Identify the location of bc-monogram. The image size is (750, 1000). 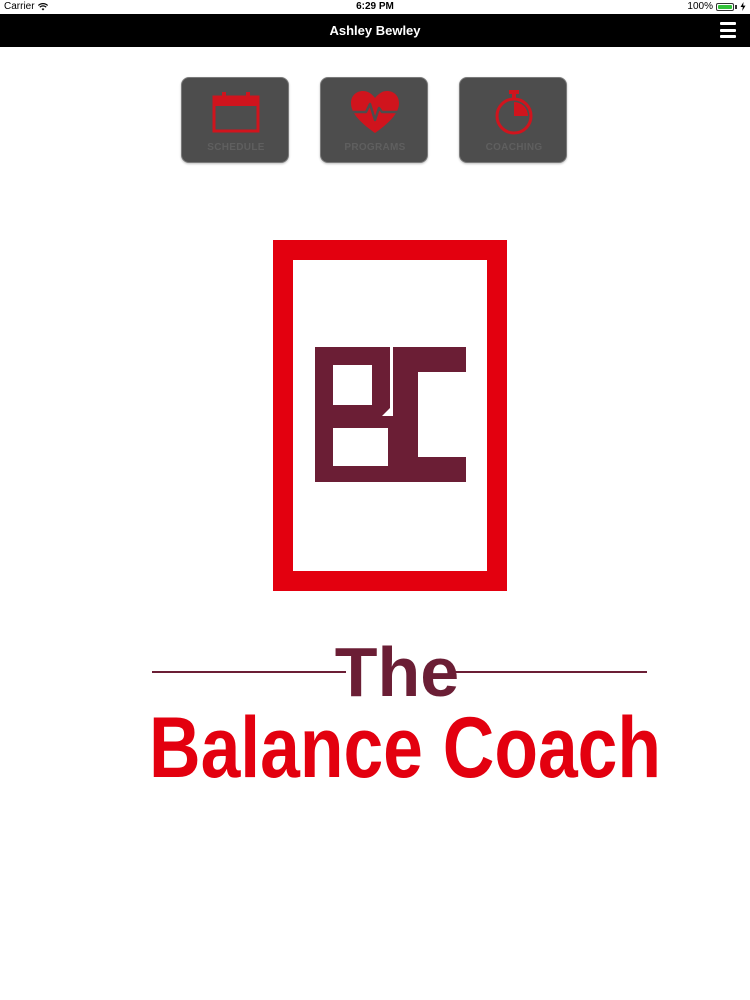
(390, 414).